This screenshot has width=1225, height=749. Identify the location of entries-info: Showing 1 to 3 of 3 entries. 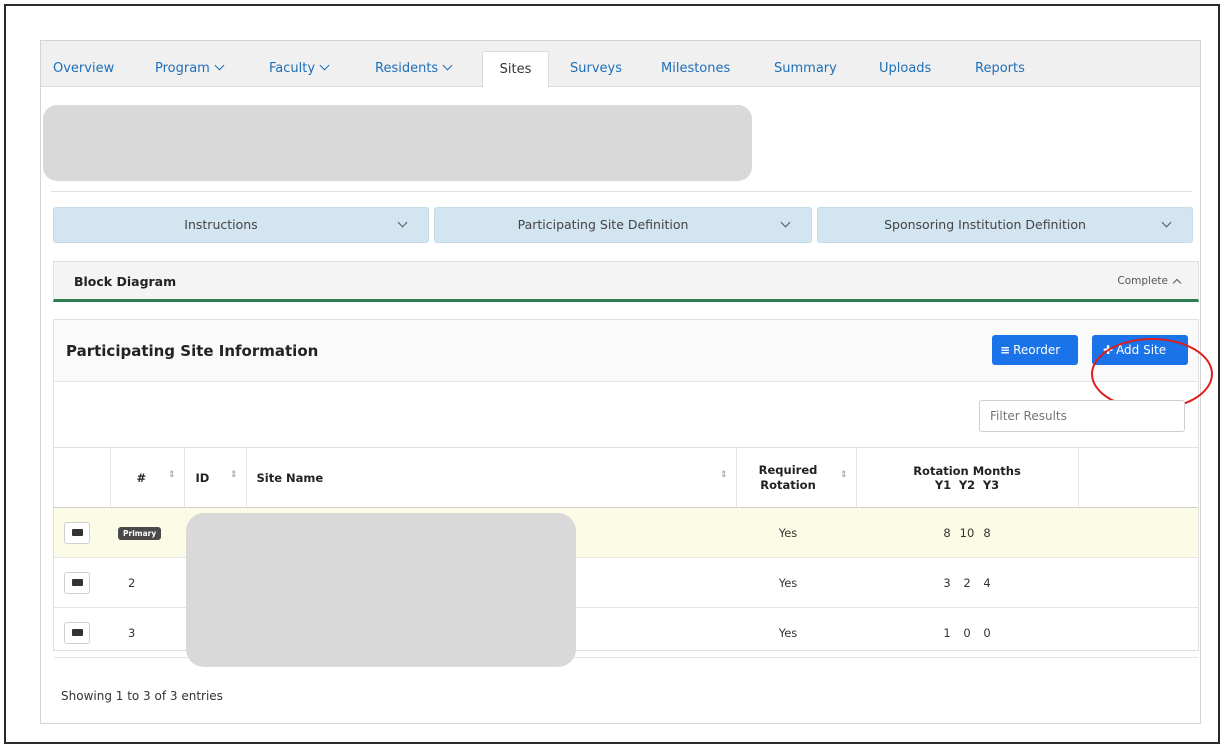
(142, 696).